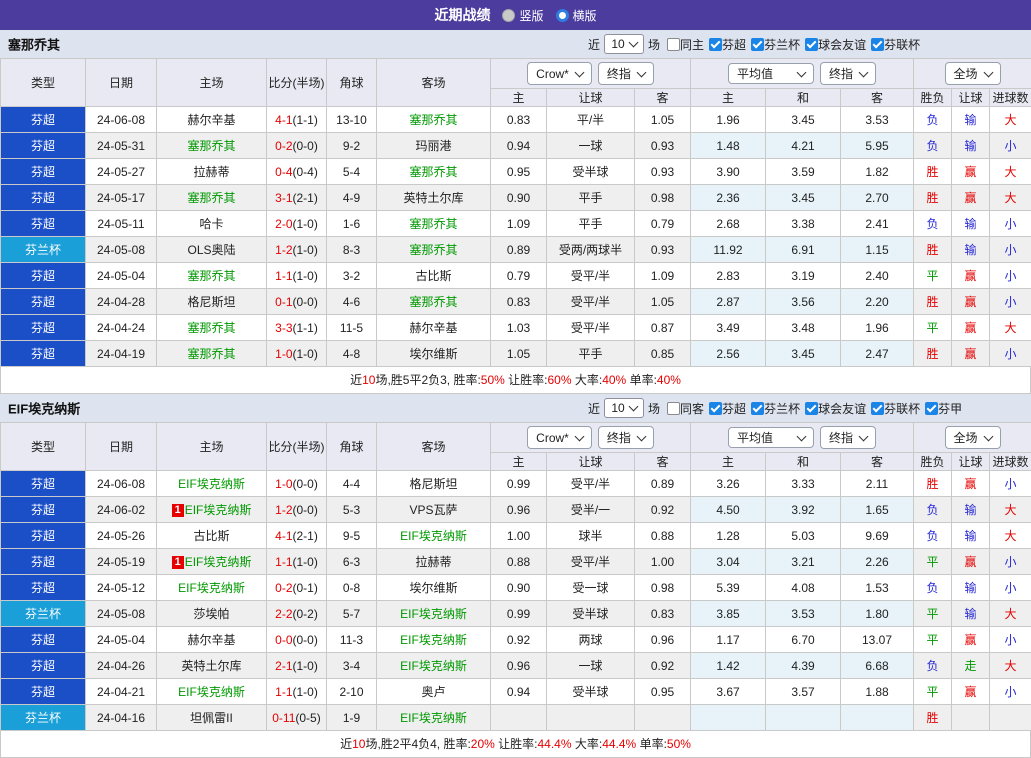  What do you see at coordinates (519, 146) in the screenshot?
I see `odds-home-cell: 0.94` at bounding box center [519, 146].